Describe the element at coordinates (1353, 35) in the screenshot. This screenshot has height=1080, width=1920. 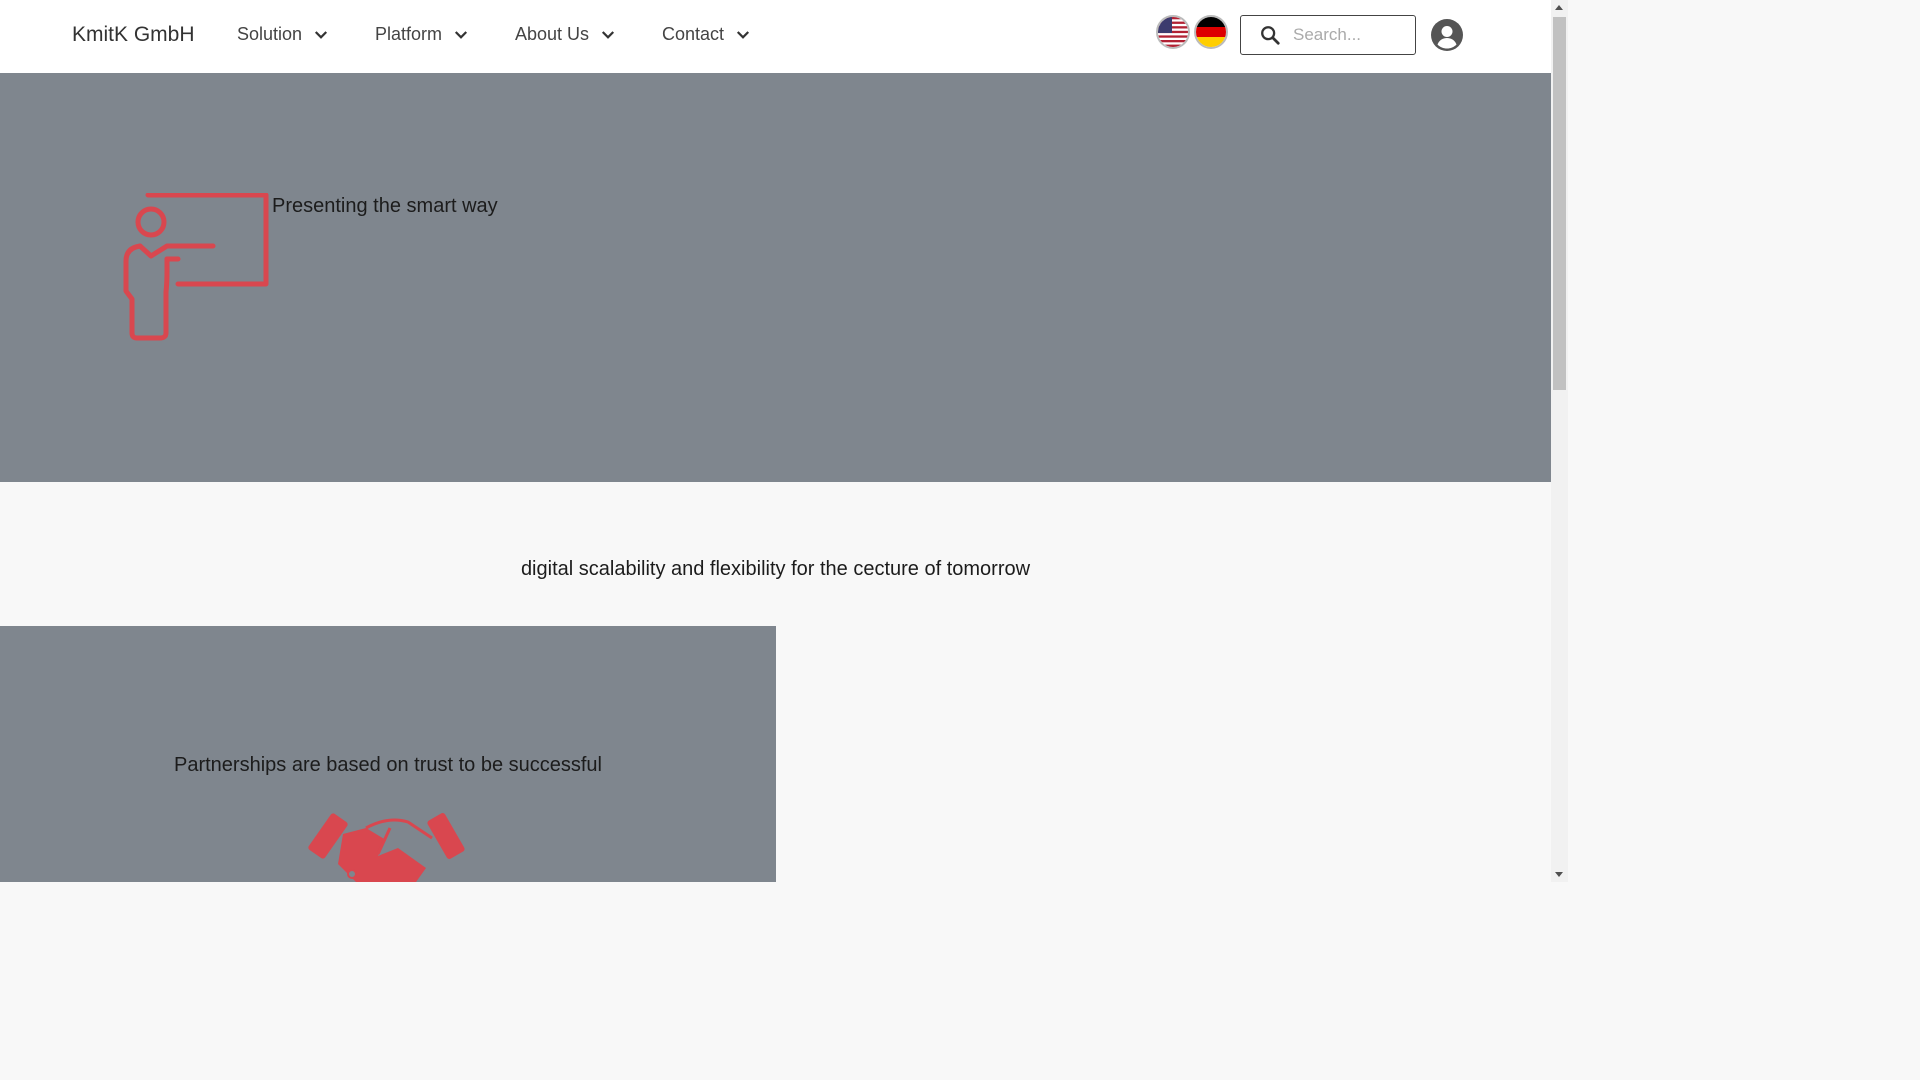
I see `search-input` at that location.